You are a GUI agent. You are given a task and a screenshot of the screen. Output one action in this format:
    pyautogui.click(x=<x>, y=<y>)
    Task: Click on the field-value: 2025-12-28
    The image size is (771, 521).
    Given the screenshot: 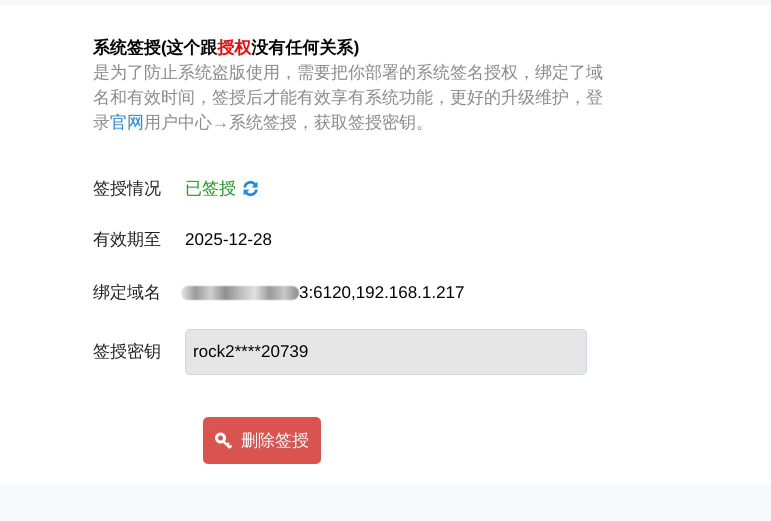 What is the action you would take?
    pyautogui.click(x=228, y=240)
    